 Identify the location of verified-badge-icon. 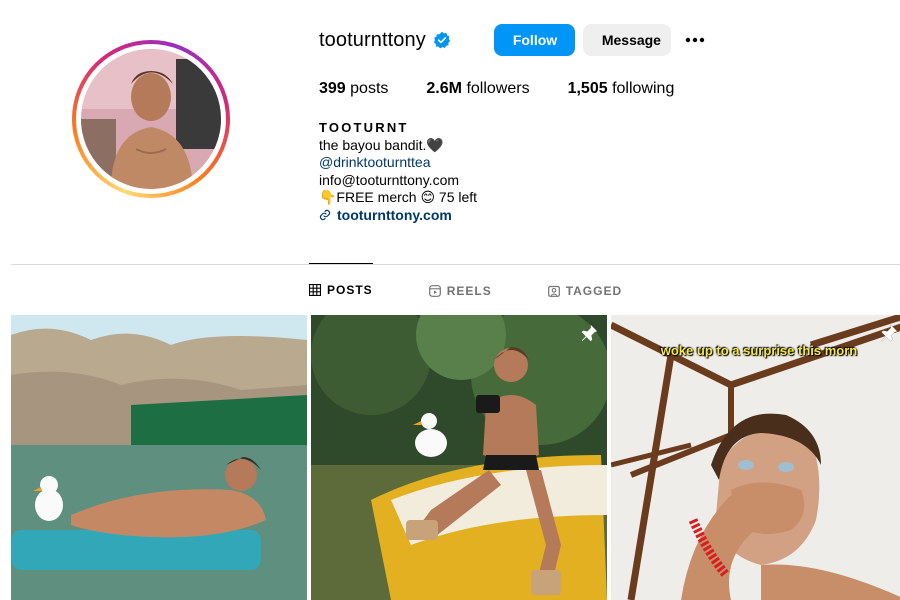
(442, 40).